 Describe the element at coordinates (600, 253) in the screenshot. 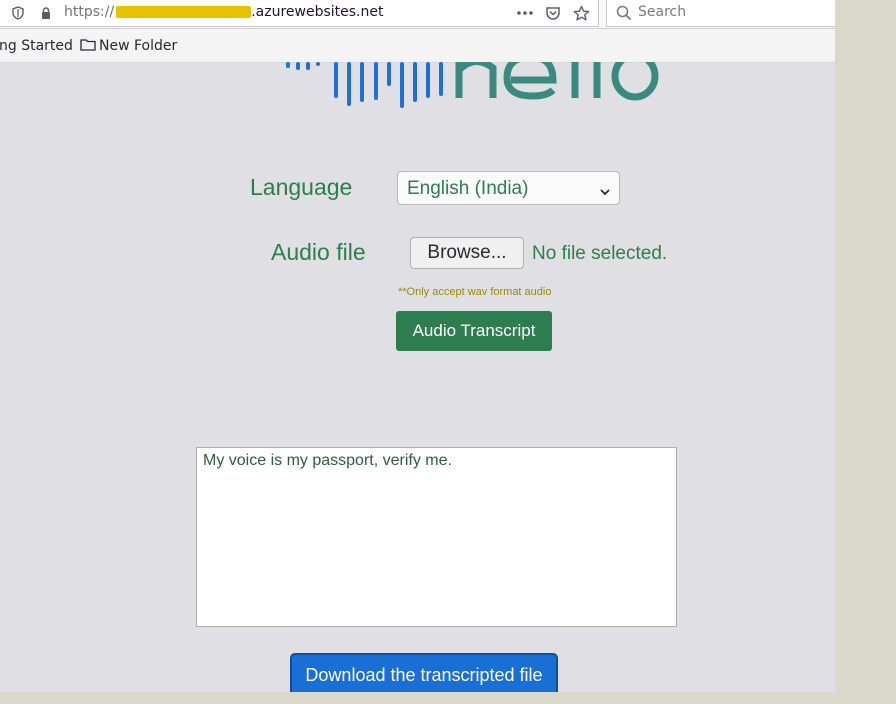

I see `file-status: No file selected.` at that location.